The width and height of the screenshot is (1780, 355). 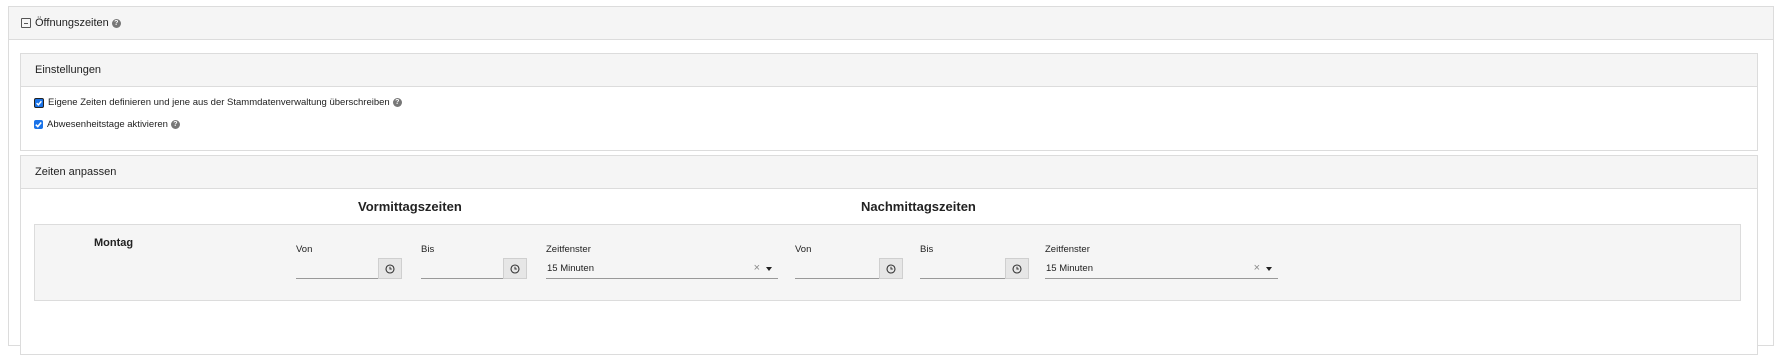 I want to click on afternoon-from-label: Von, so click(x=803, y=249).